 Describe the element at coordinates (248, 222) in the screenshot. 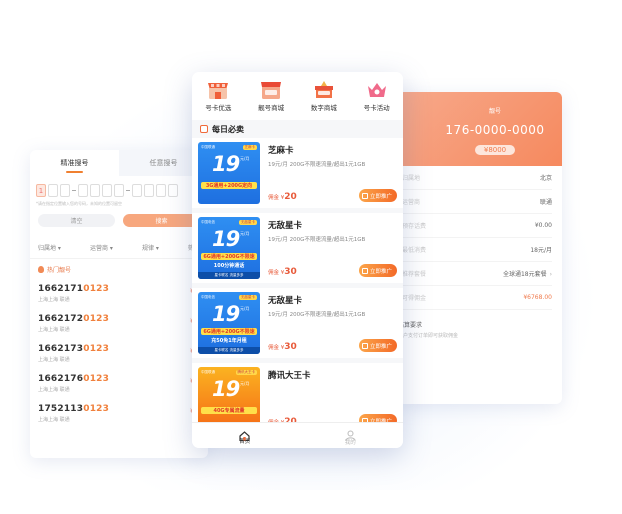

I see `product-tag: 无敌星卡` at that location.